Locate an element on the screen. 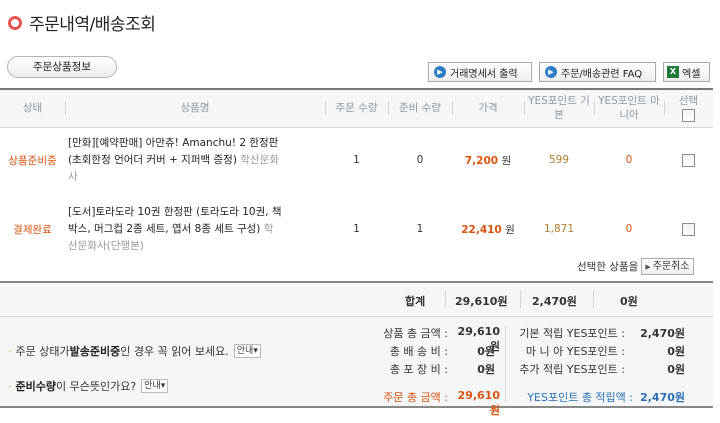 The image size is (720, 423). faq-button: ▶ 주문/배송관련 FAQ is located at coordinates (597, 72).